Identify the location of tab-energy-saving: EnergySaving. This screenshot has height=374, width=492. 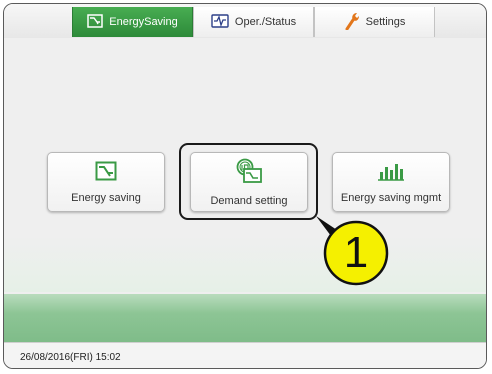
(132, 22).